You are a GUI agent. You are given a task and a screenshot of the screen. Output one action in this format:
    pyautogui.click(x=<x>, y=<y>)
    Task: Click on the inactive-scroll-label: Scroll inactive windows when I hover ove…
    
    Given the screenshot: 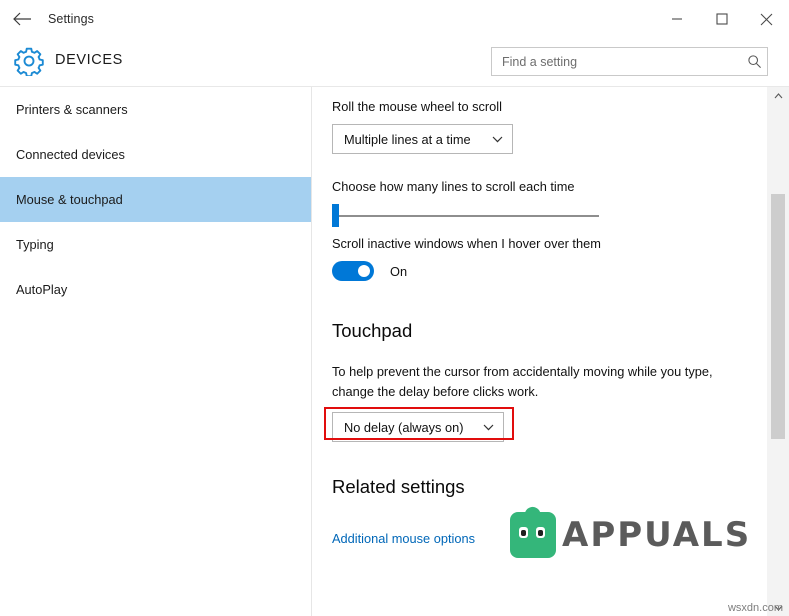 What is the action you would take?
    pyautogui.click(x=466, y=243)
    